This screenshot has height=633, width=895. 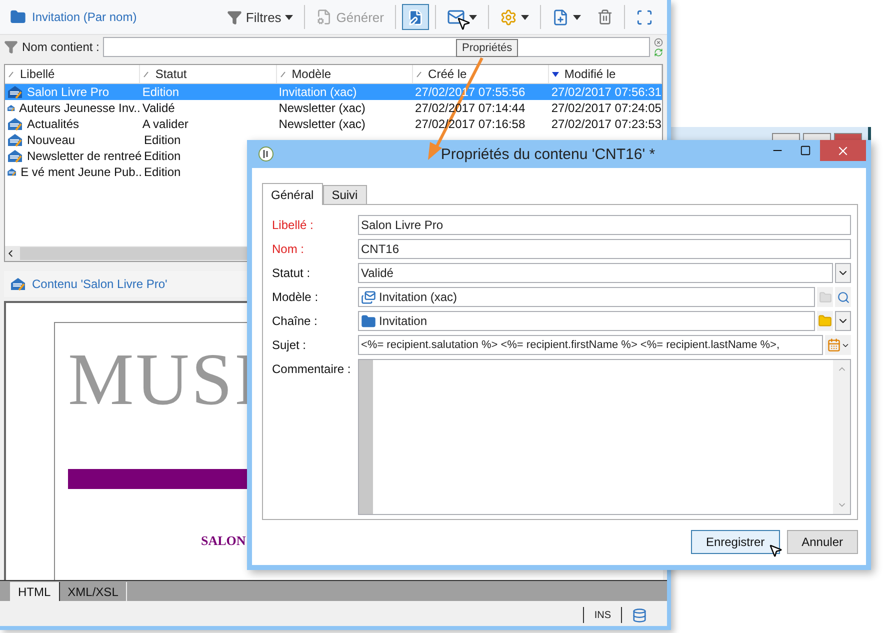 I want to click on field-label: Sujet :, so click(x=290, y=345).